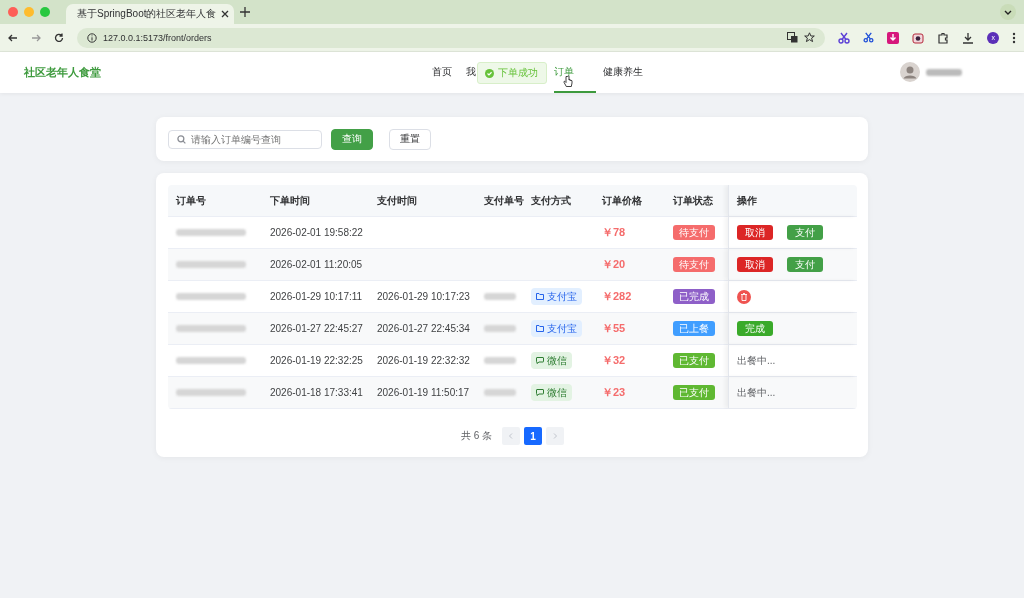  Describe the element at coordinates (316, 392) in the screenshot. I see `table-cell-text: 2026-01-18 17:33:41` at that location.